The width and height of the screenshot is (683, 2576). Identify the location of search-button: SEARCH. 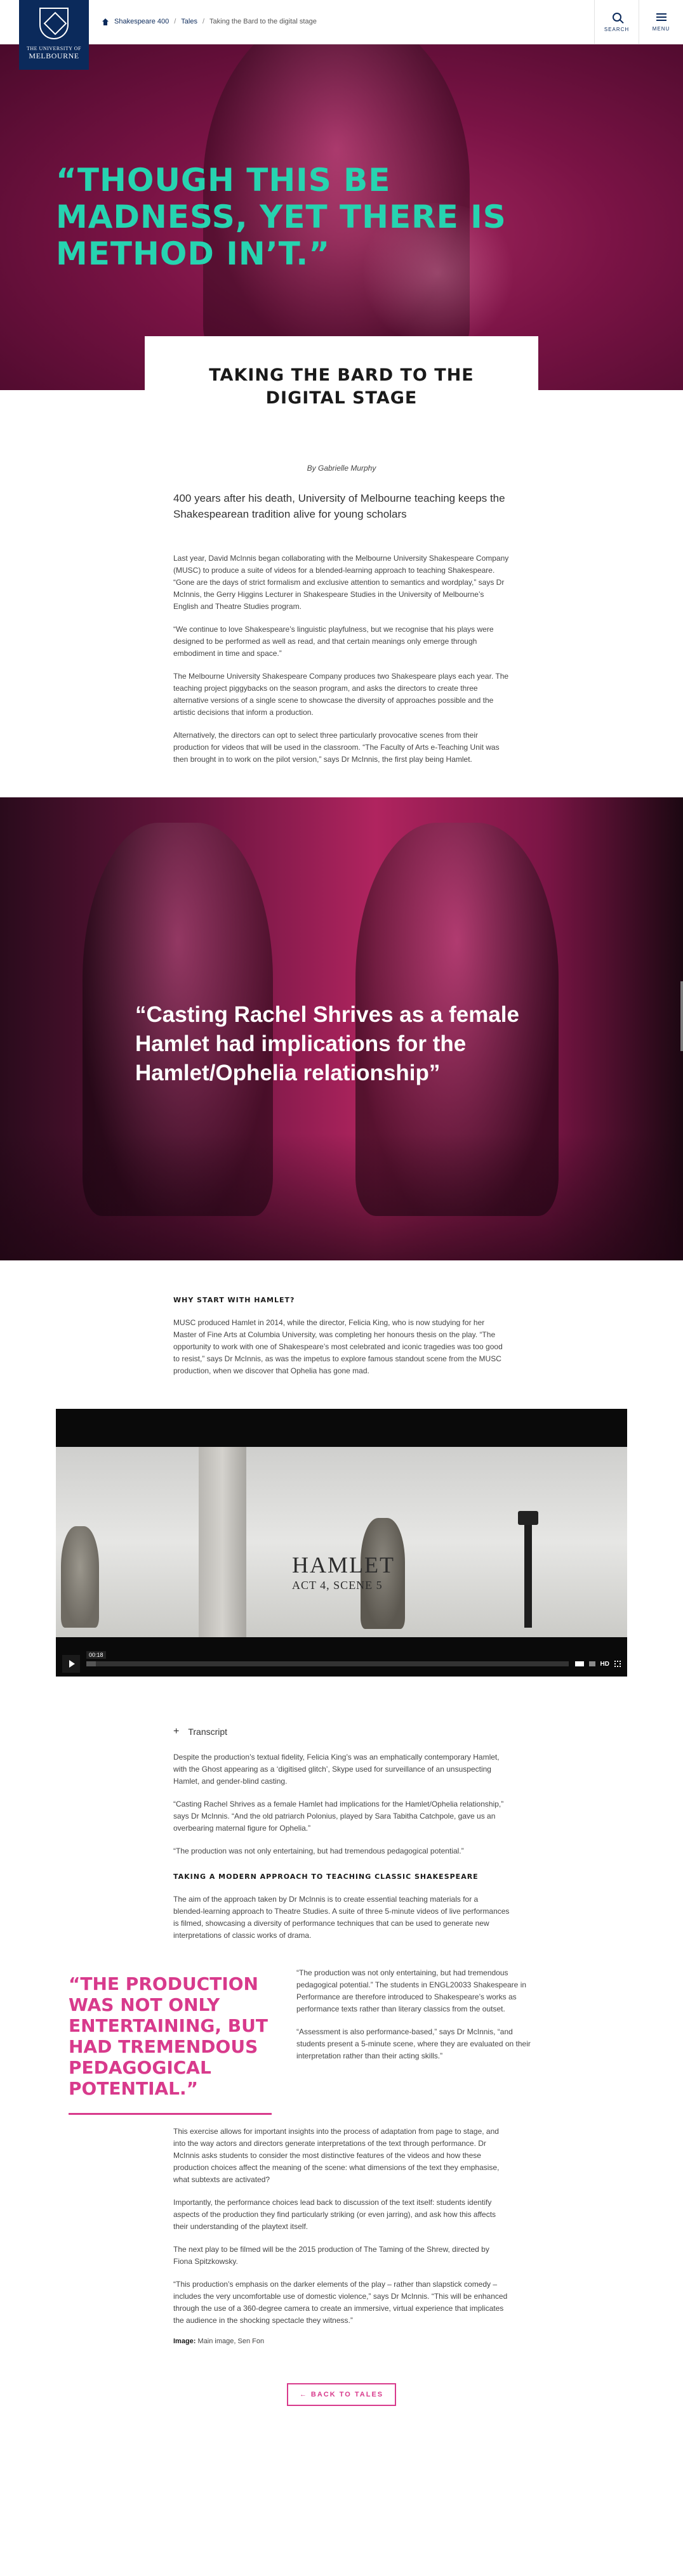
(616, 22).